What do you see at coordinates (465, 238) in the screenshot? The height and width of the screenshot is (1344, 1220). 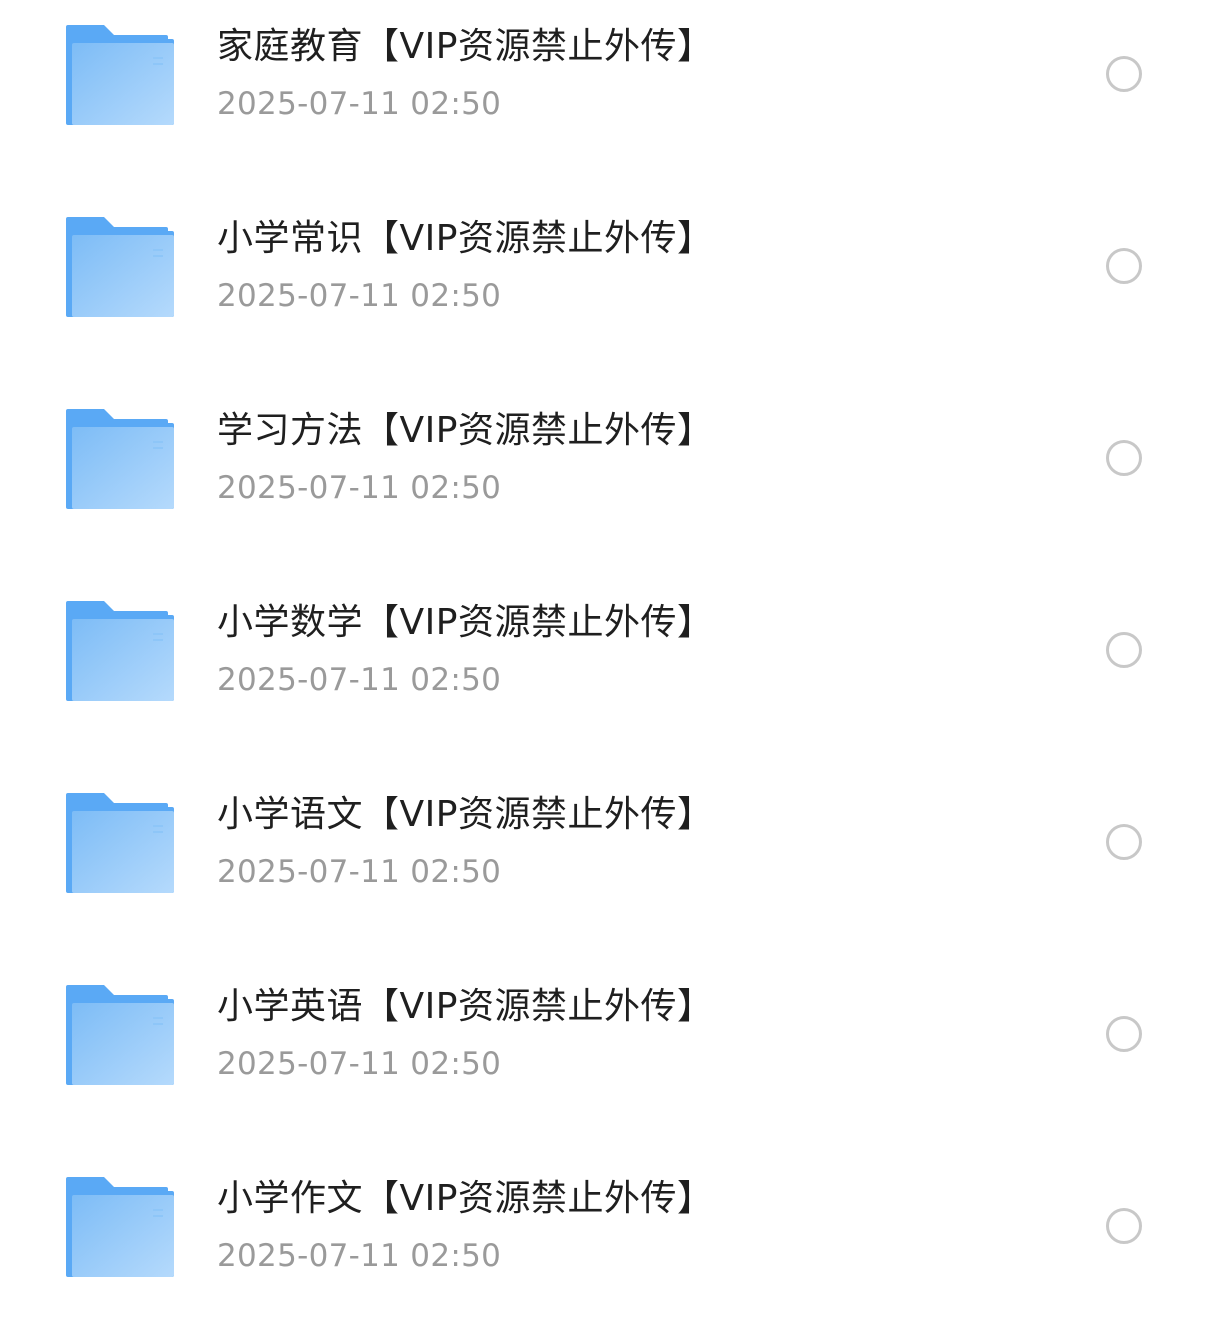 I see `file-name: 小学常识【VIP资源禁止外传】` at bounding box center [465, 238].